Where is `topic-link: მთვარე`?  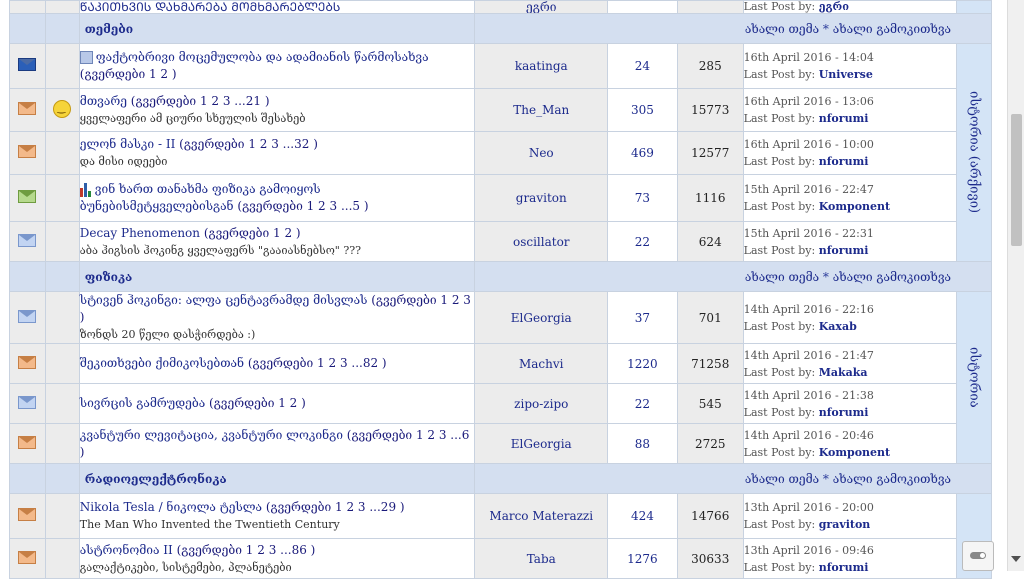
topic-link: მთვარე is located at coordinates (103, 101).